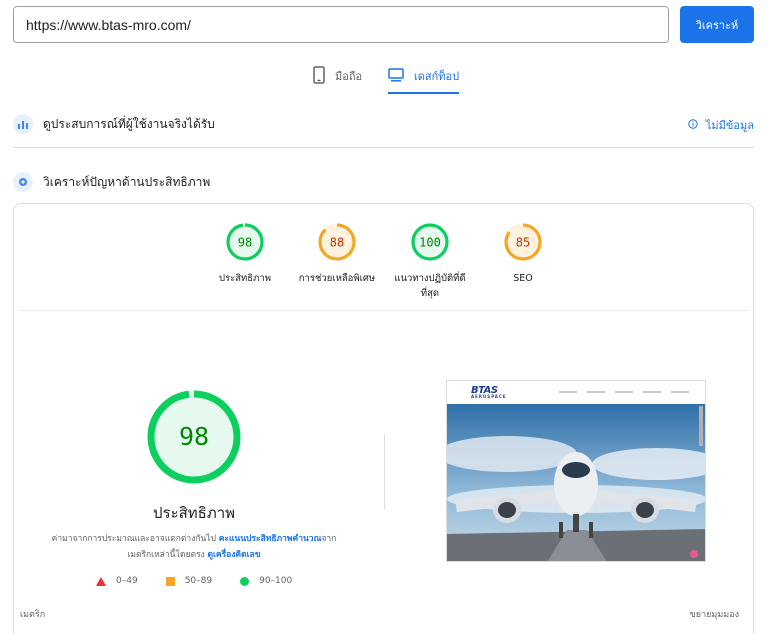  I want to click on url-input, so click(341, 24).